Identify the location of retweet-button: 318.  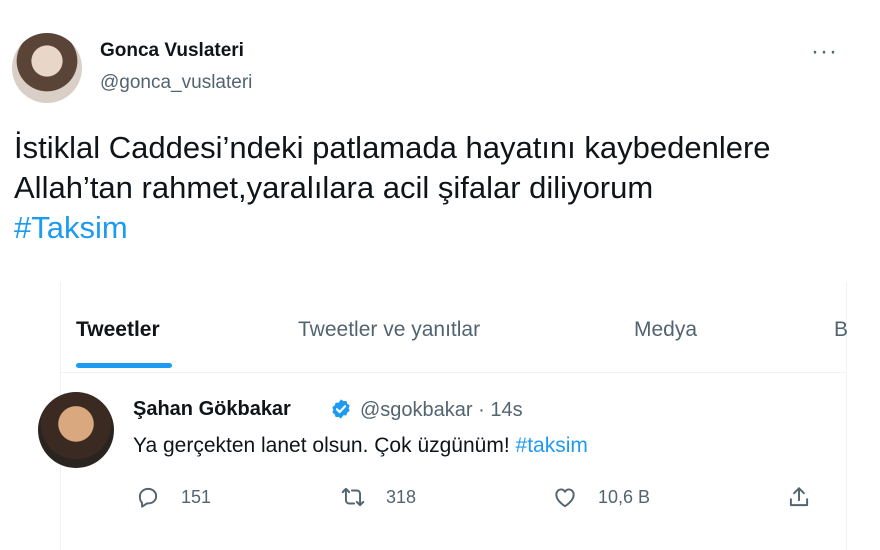
(378, 497).